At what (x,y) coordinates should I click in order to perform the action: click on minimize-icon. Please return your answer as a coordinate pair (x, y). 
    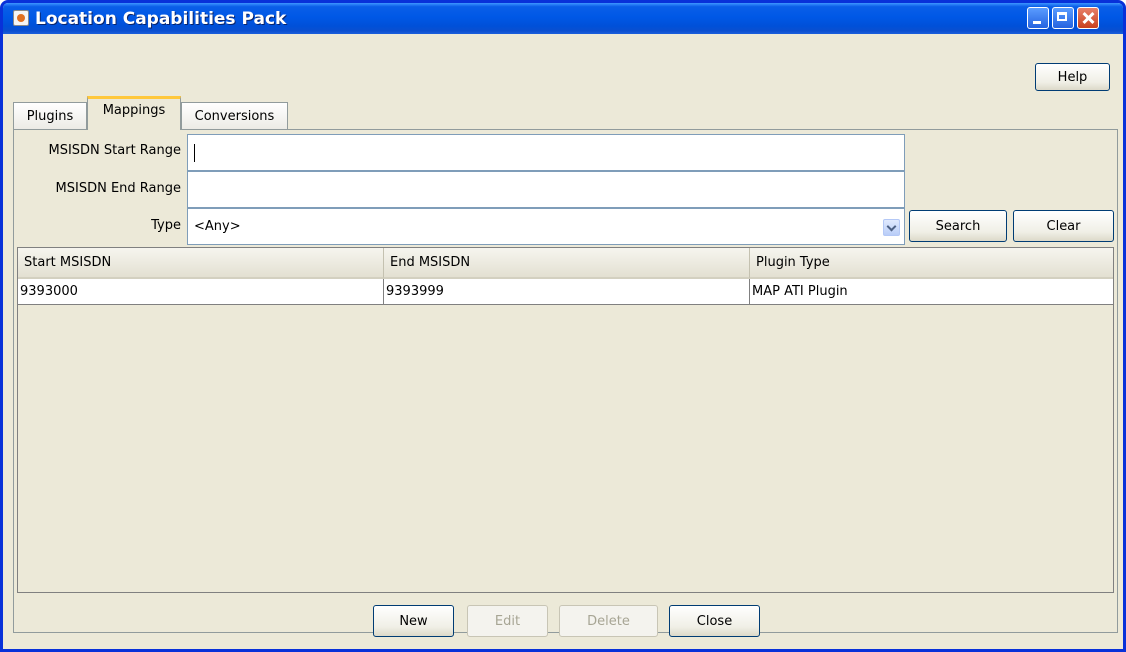
    Looking at the image, I should click on (1038, 18).